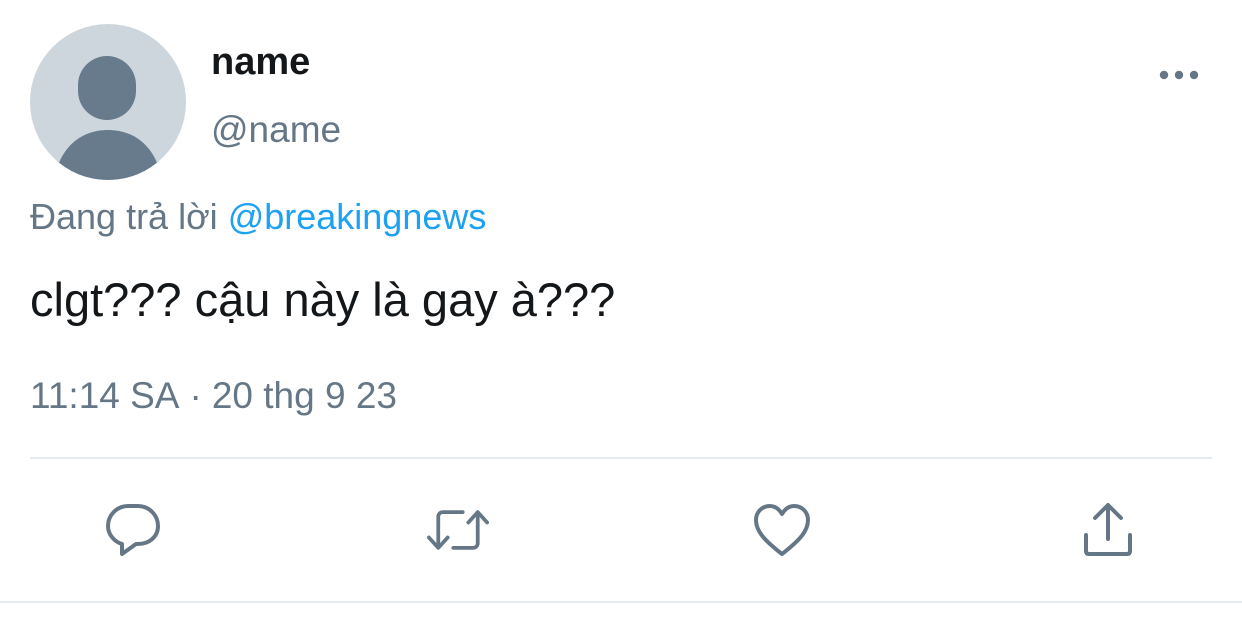 The image size is (1242, 621). I want to click on timestamp-time: 11:14 SA, so click(105, 395).